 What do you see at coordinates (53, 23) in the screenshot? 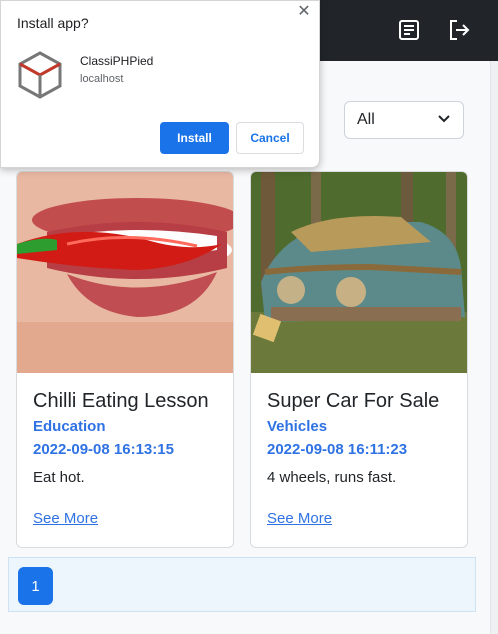
I see `dialog-title: Install app?` at bounding box center [53, 23].